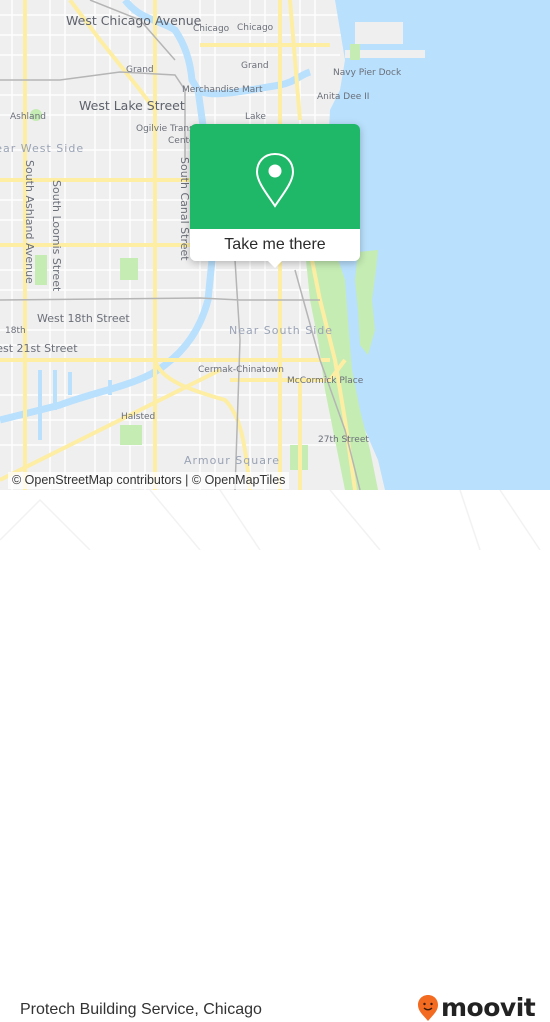 The width and height of the screenshot is (550, 1022). What do you see at coordinates (281, 330) in the screenshot?
I see `label-near-south-side: Near South Side` at bounding box center [281, 330].